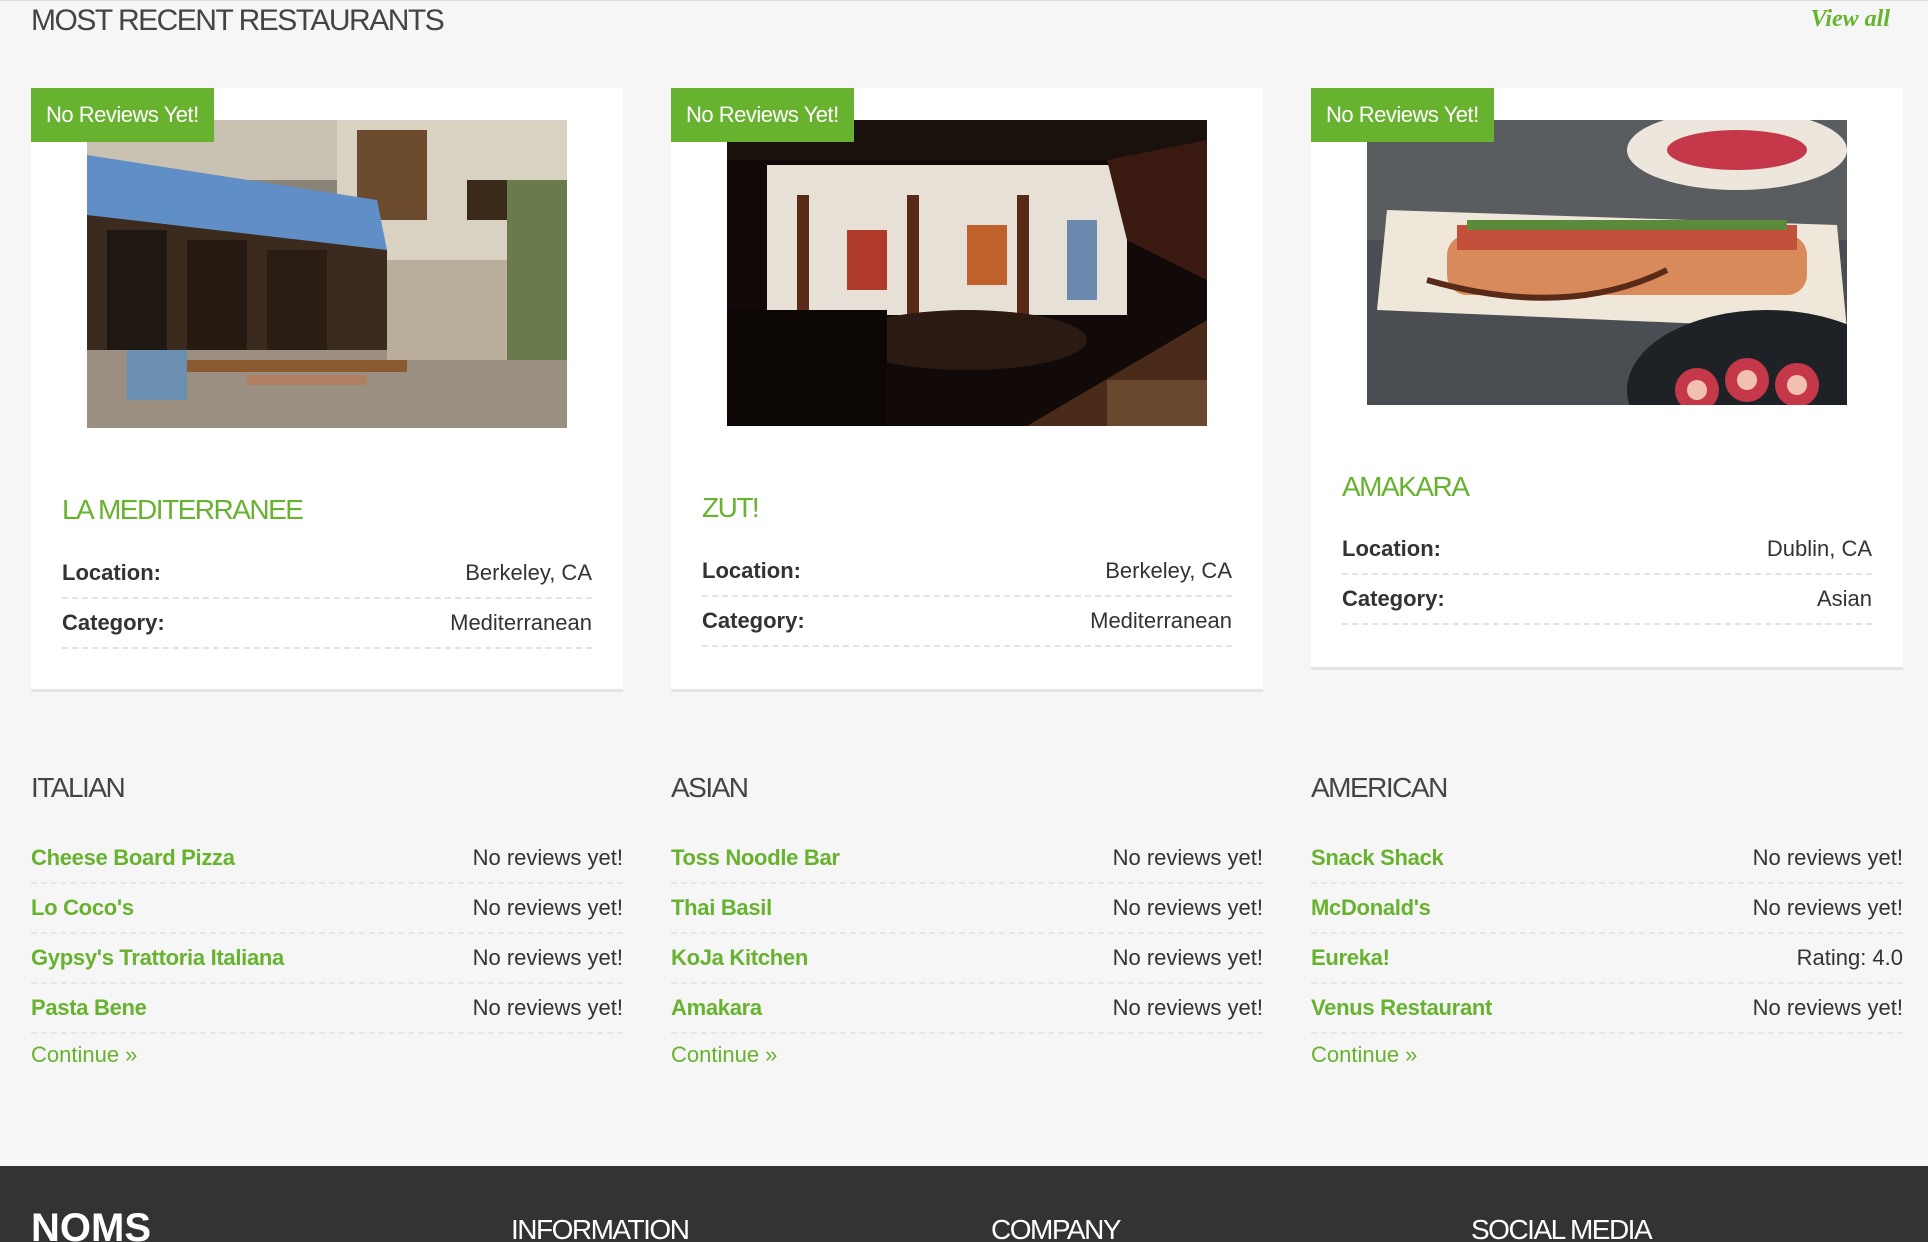 The image size is (1928, 1242). Describe the element at coordinates (238, 20) in the screenshot. I see `recent-restaurants-heading: MOST RECENT RESTAURANTS` at that location.